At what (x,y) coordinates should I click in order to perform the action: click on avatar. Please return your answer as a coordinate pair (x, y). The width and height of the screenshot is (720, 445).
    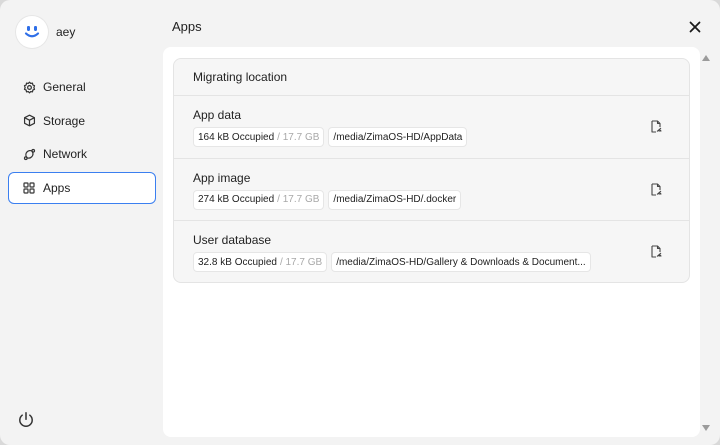
    Looking at the image, I should click on (32, 32).